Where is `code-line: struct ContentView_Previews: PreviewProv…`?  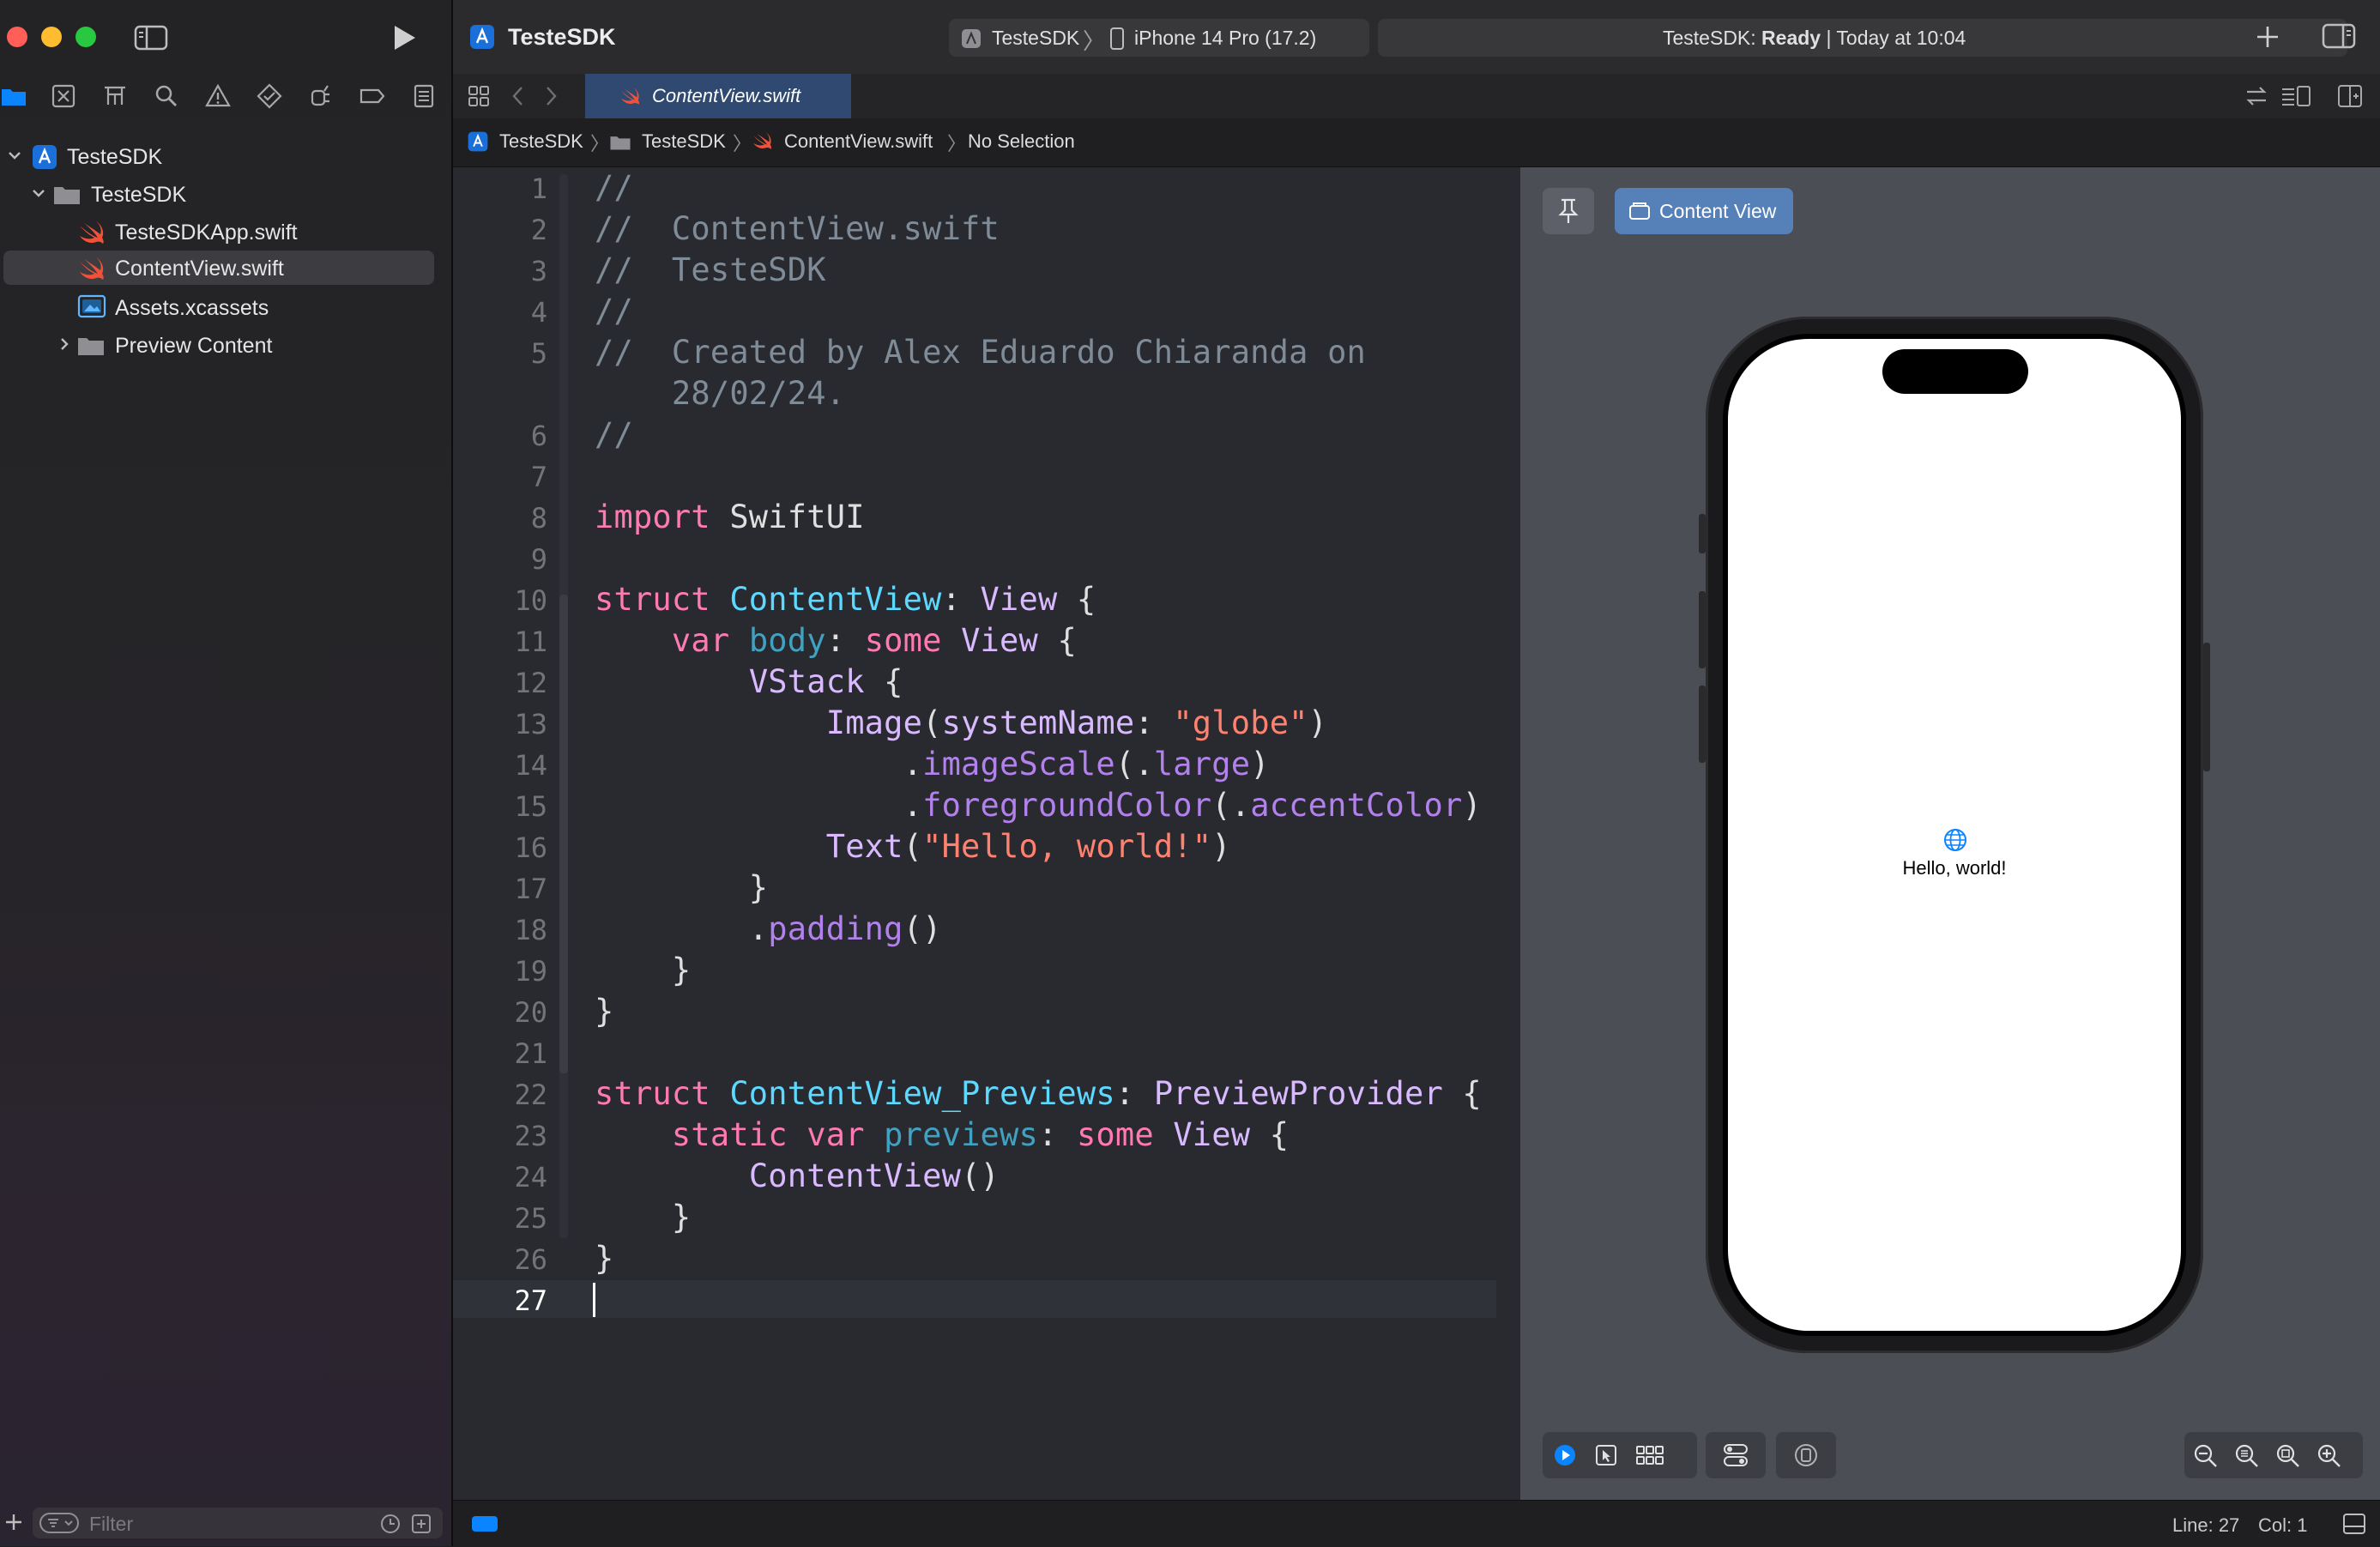
code-line: struct ContentView_Previews: PreviewProv… is located at coordinates (1038, 1093).